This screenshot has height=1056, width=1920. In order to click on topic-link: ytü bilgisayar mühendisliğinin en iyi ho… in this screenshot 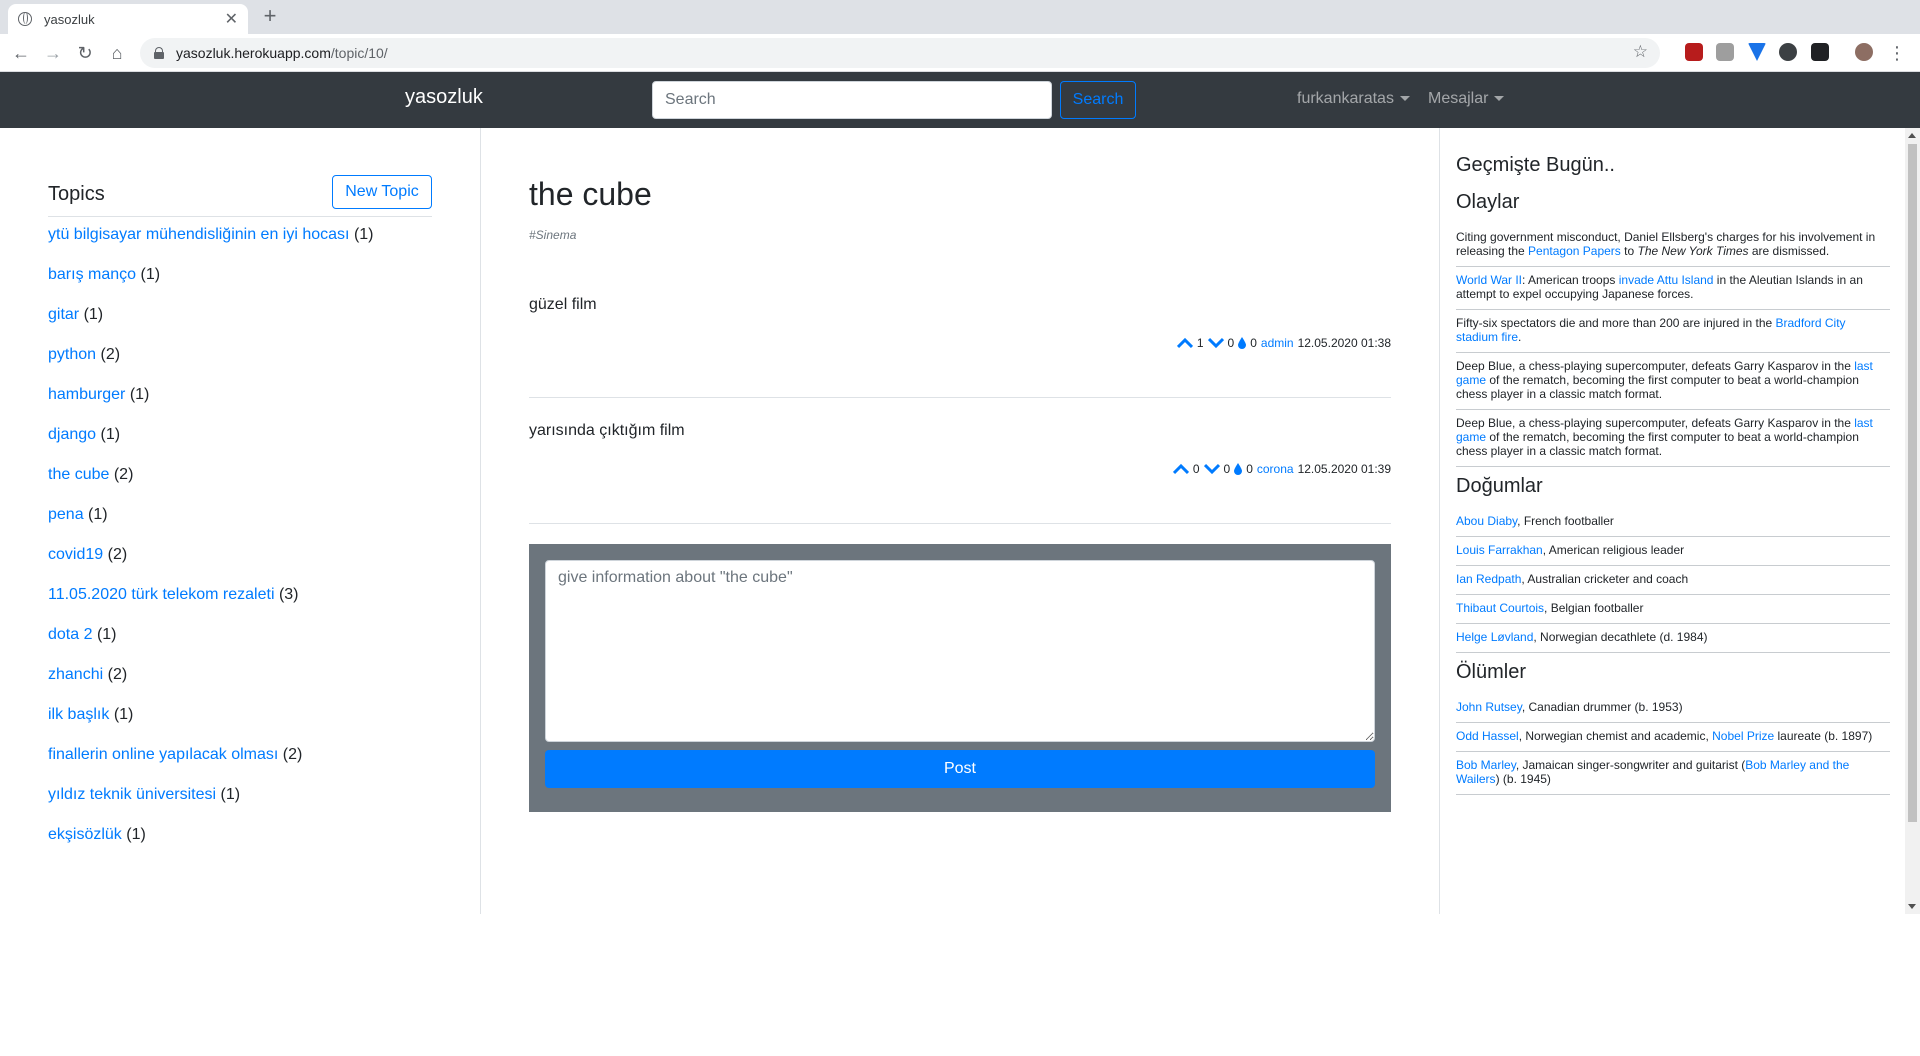, I will do `click(199, 234)`.